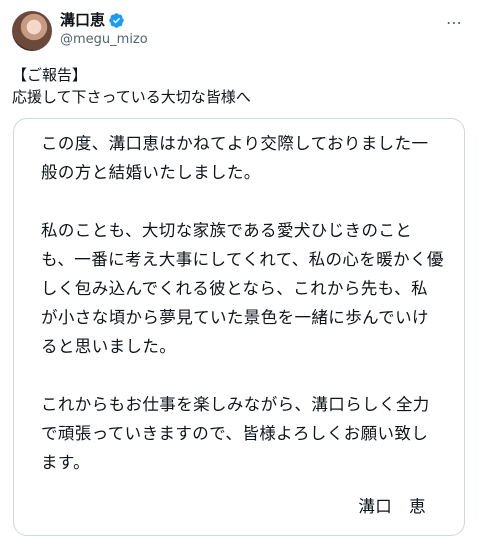  I want to click on user-handle: @megu_mizo, so click(104, 40).